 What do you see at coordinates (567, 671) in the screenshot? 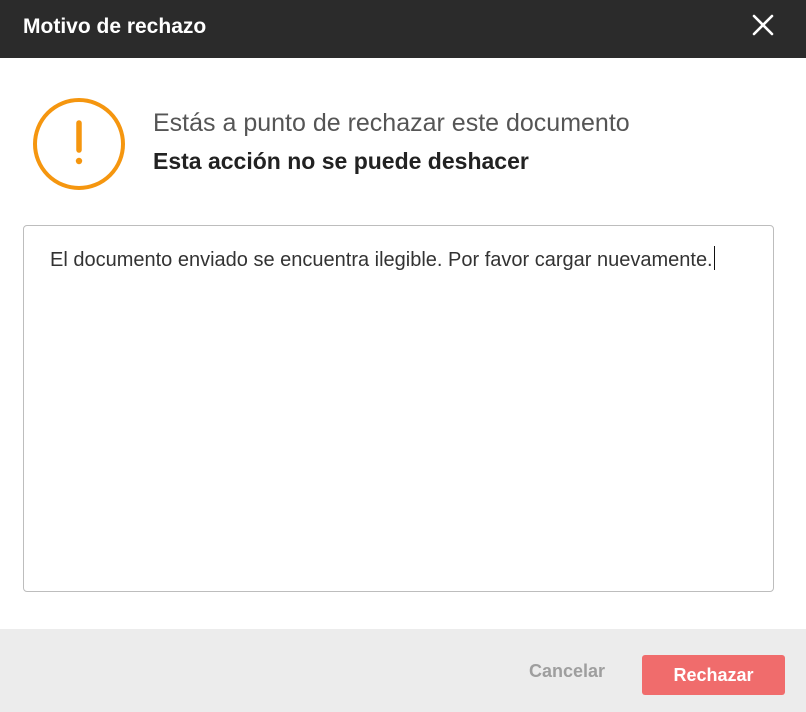
I see `cancel-button: Cancelar` at bounding box center [567, 671].